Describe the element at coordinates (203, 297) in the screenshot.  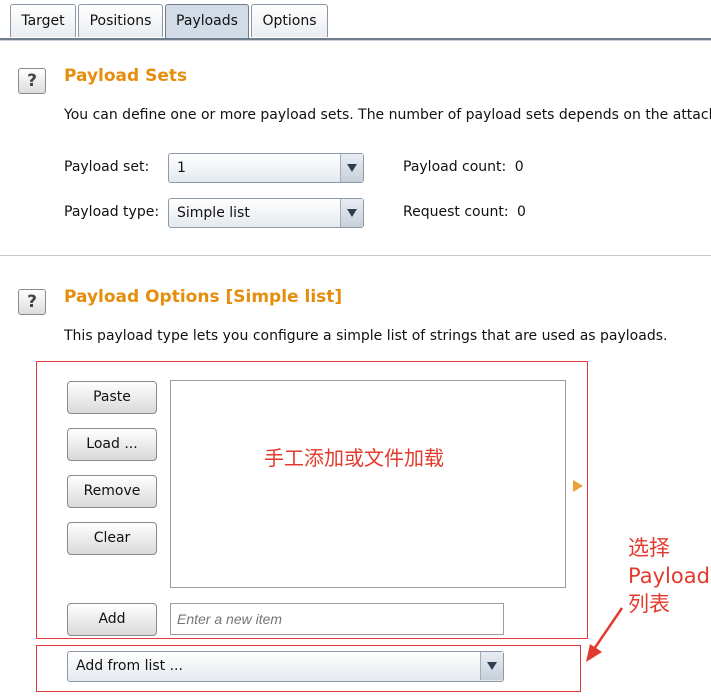
I see `payload-options-title: Payload Options [Simple list]` at that location.